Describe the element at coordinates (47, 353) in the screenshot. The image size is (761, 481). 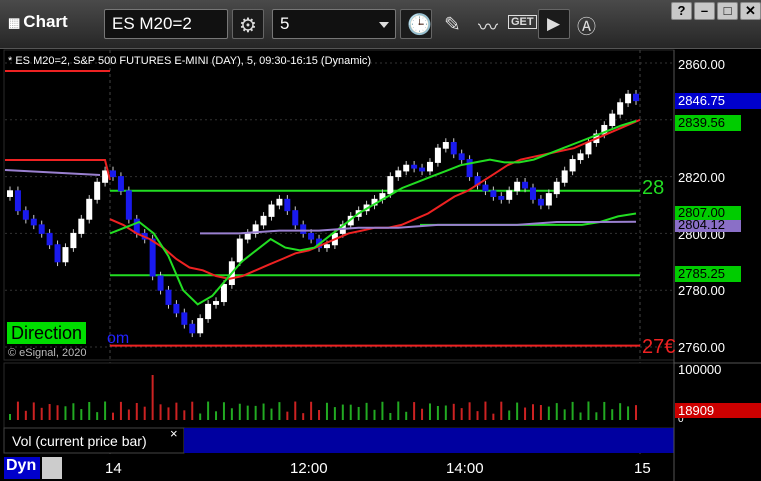
I see `copyright: © eSignal, 2020` at that location.